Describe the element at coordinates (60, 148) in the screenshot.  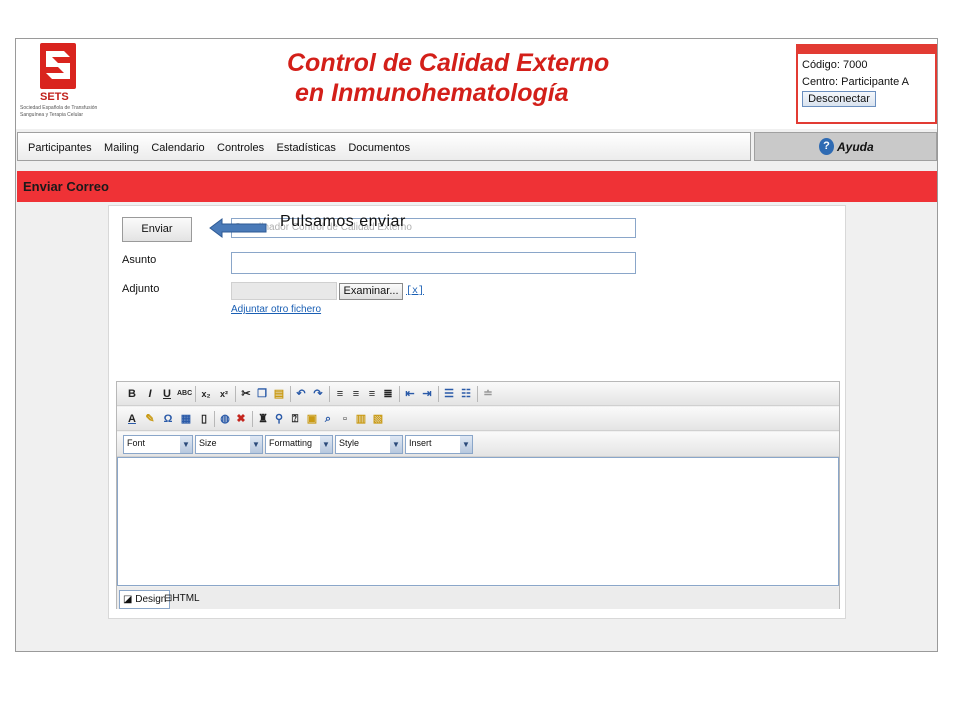
I see `nav-item-participantes: Participantes` at that location.